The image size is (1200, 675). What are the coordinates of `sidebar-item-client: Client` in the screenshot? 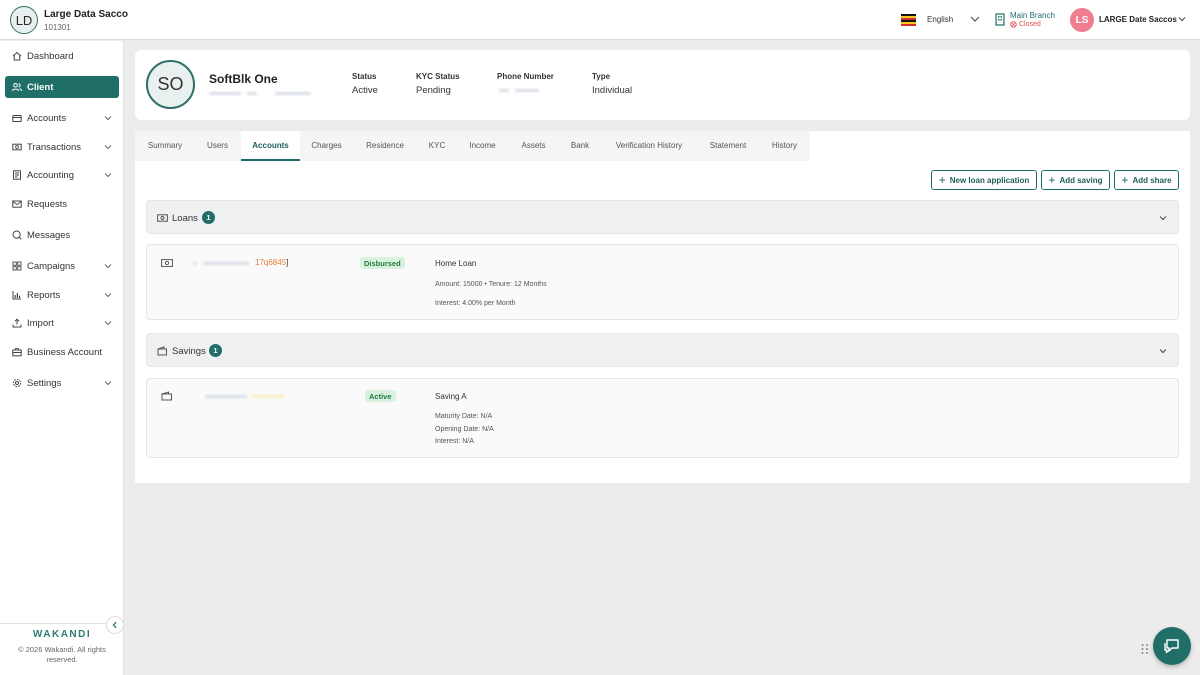 It's located at (62, 87).